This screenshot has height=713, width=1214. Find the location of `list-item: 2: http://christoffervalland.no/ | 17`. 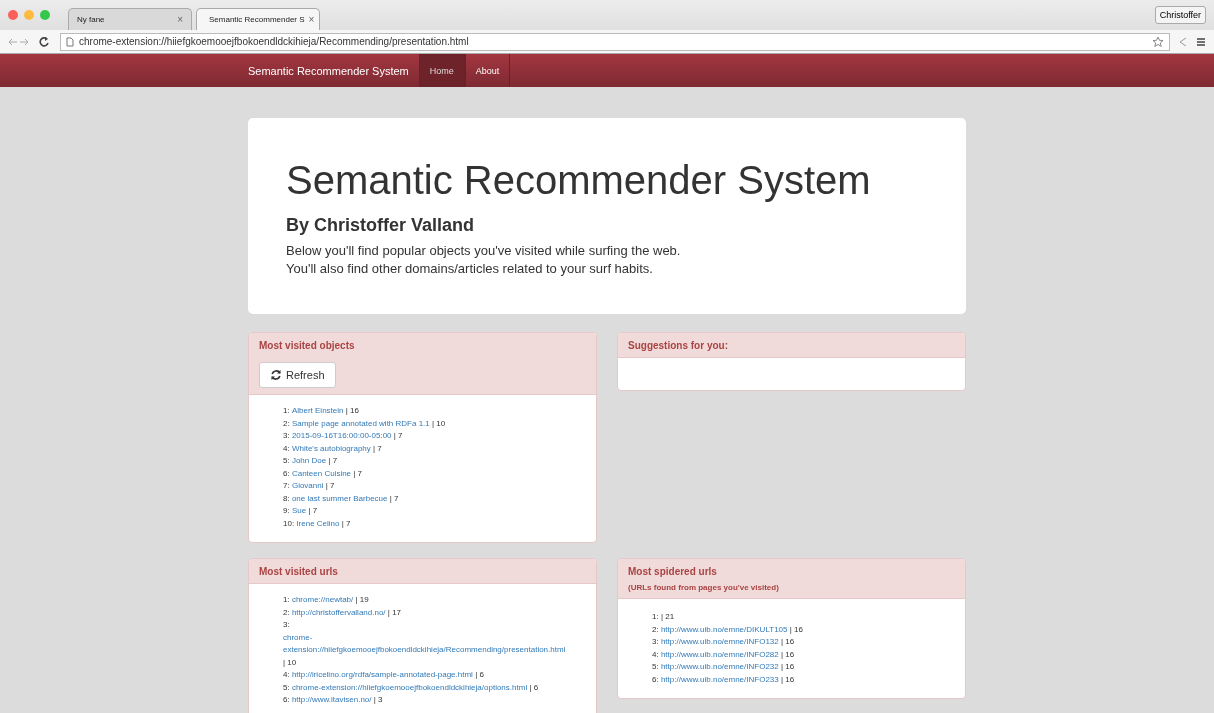

list-item: 2: http://christoffervalland.no/ | 17 is located at coordinates (343, 612).